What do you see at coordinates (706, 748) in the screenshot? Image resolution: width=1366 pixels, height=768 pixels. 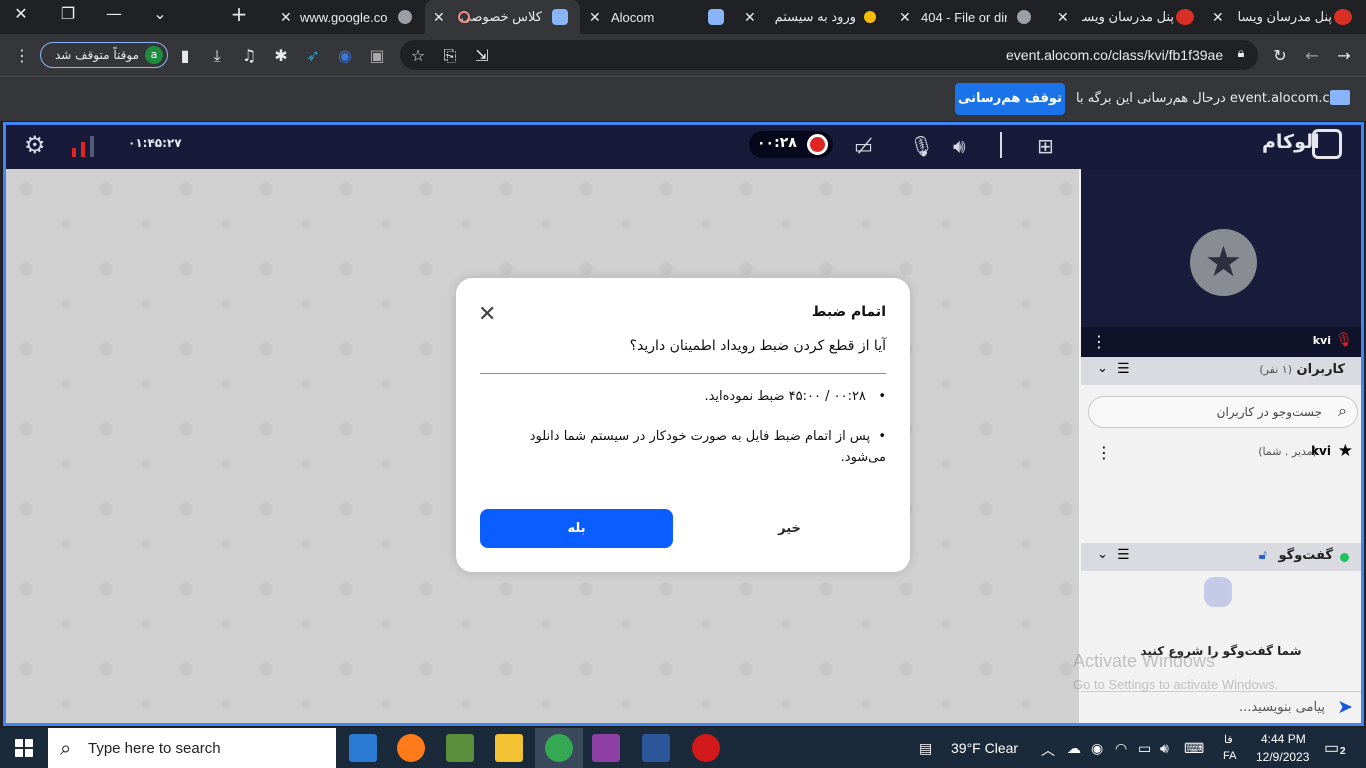 I see `antivirus-icon` at bounding box center [706, 748].